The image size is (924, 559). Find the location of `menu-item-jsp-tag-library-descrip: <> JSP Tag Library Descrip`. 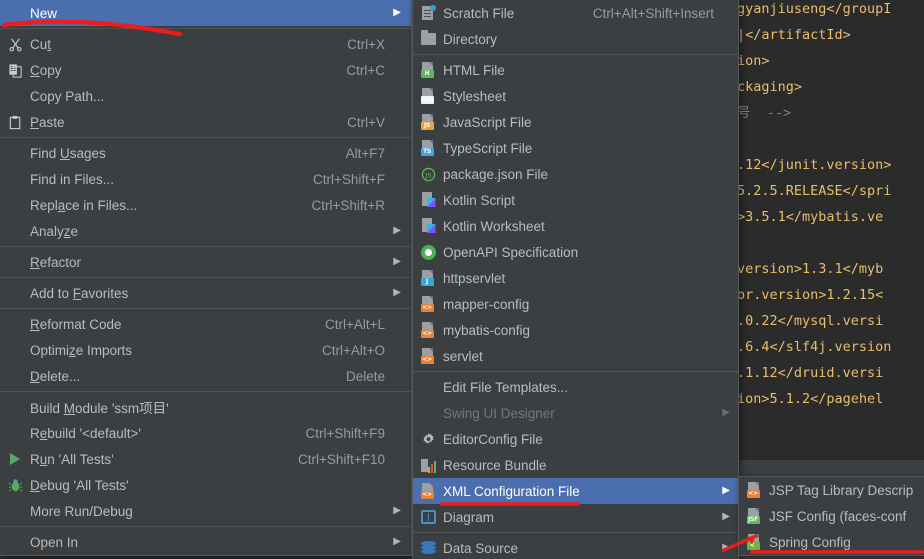

menu-item-jsp-tag-library-descrip: <> JSP Tag Library Descrip is located at coordinates (831, 490).